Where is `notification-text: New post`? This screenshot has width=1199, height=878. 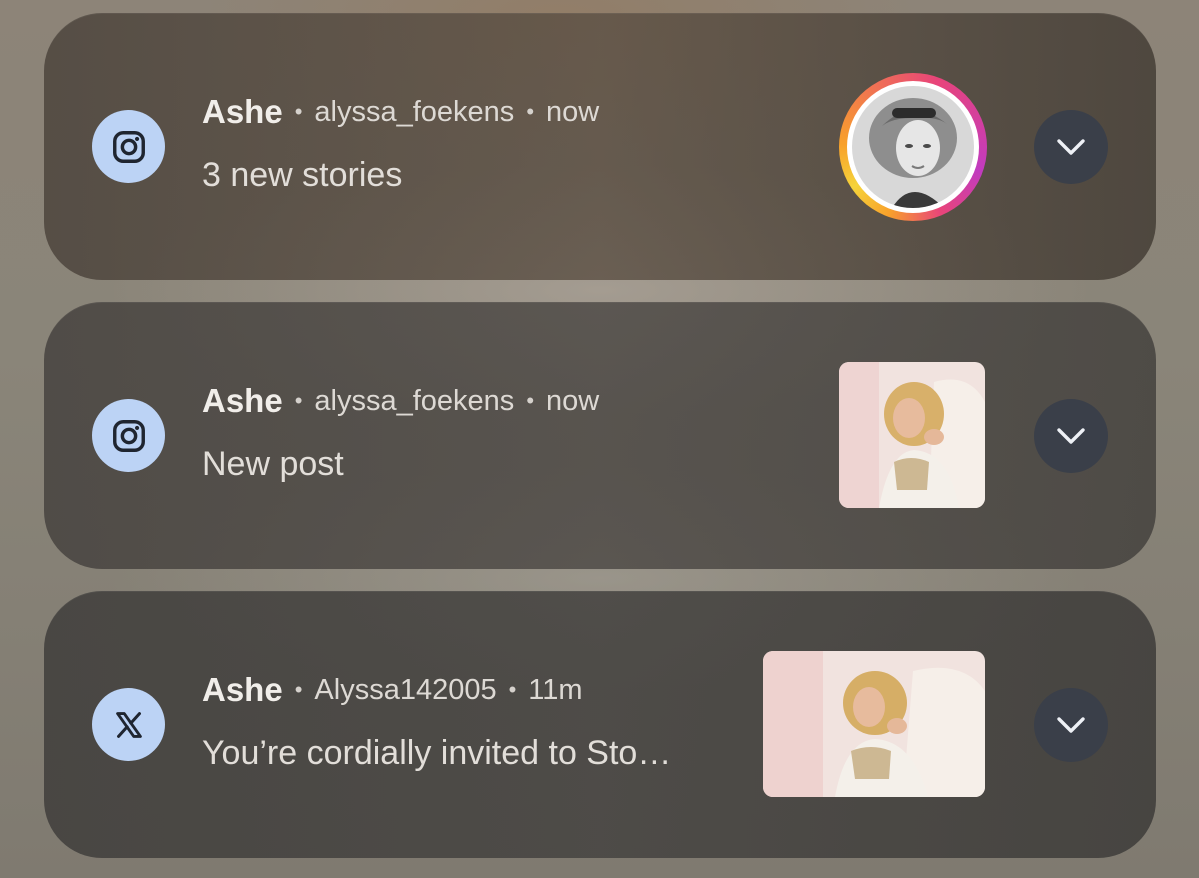
notification-text: New post is located at coordinates (273, 464).